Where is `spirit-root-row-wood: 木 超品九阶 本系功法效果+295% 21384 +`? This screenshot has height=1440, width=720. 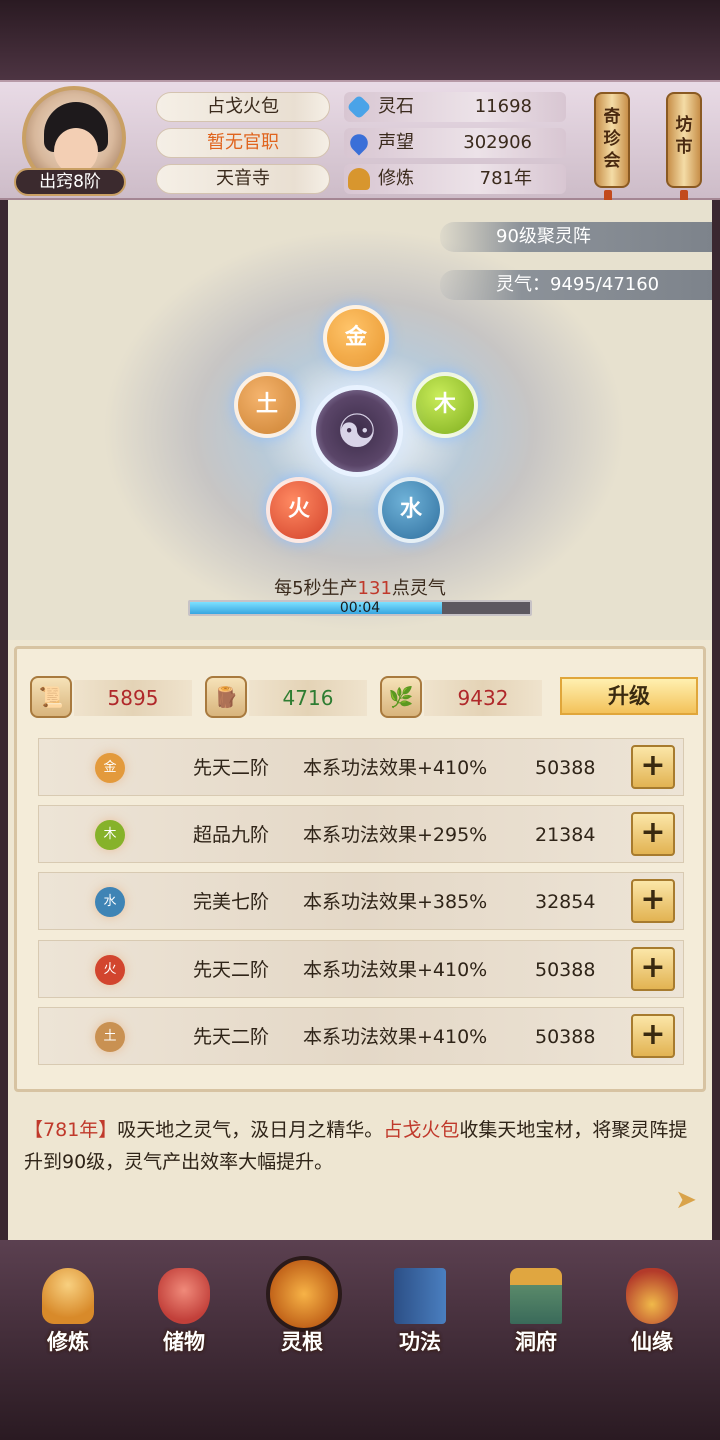
spirit-root-row-wood: 木 超品九阶 本系功法效果+295% 21384 + is located at coordinates (361, 834).